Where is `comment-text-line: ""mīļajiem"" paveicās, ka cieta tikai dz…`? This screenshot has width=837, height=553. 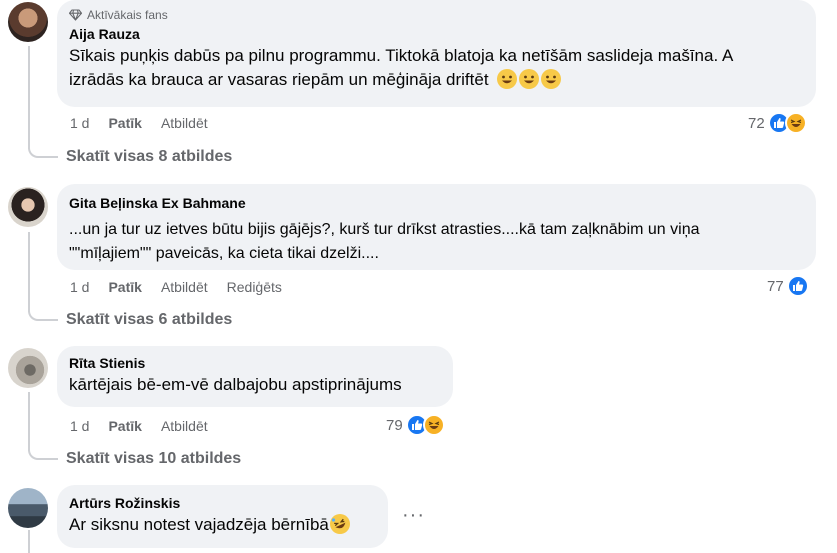
comment-text-line: ""mīļajiem"" paveicās, ka cieta tikai dz… is located at coordinates (224, 253).